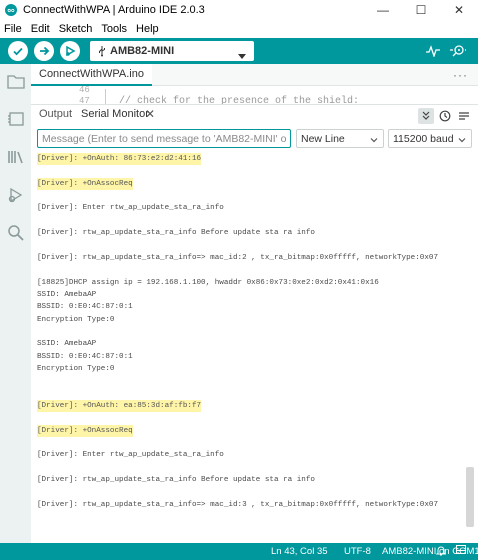  I want to click on title-bar: ConnectWithWPA | Arduino IDE 2.0.3 — ☐ ✕, so click(239, 10).